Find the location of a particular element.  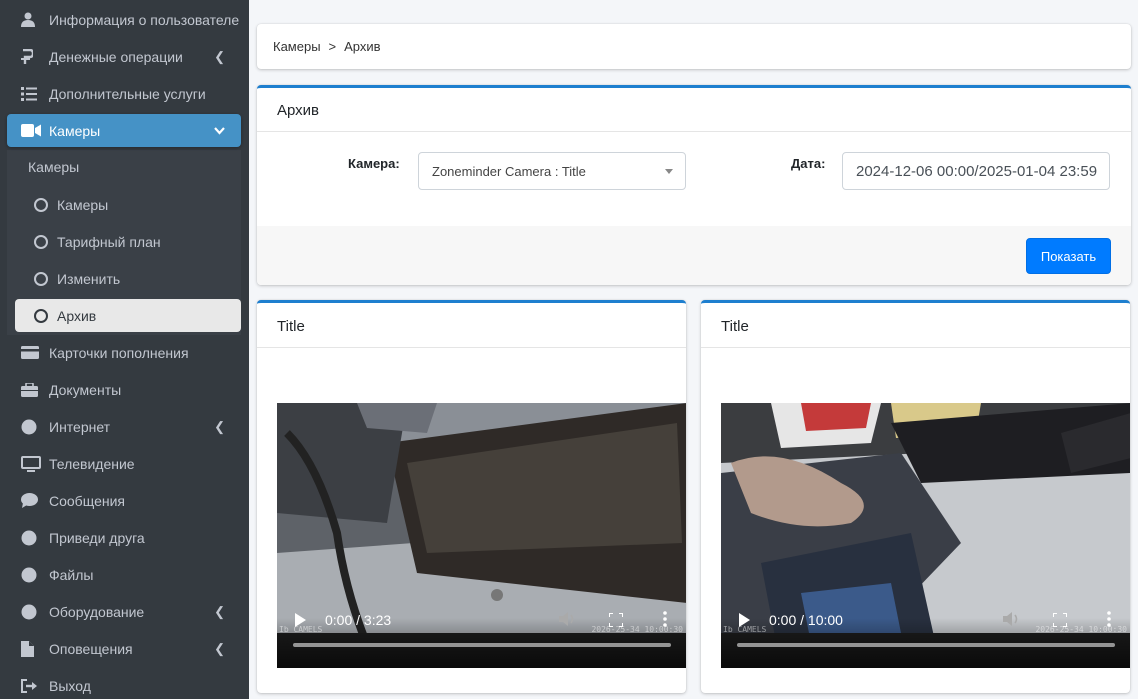

sidebar-subitem-label: Архив is located at coordinates (77, 315).